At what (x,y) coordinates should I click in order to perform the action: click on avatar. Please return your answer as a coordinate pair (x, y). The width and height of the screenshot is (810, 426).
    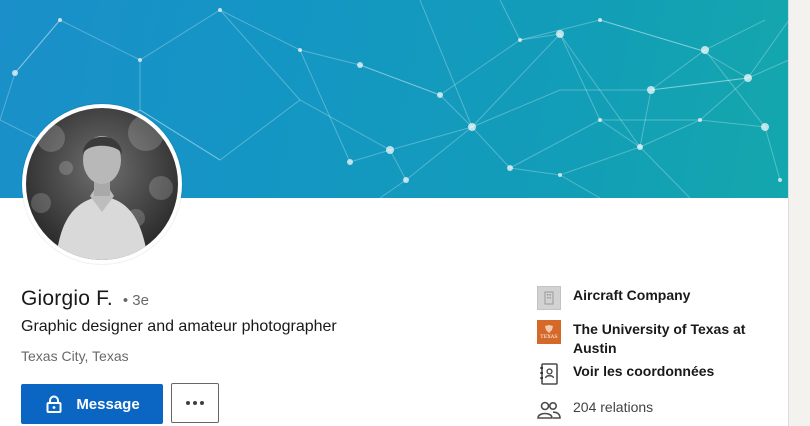
    Looking at the image, I should click on (102, 184).